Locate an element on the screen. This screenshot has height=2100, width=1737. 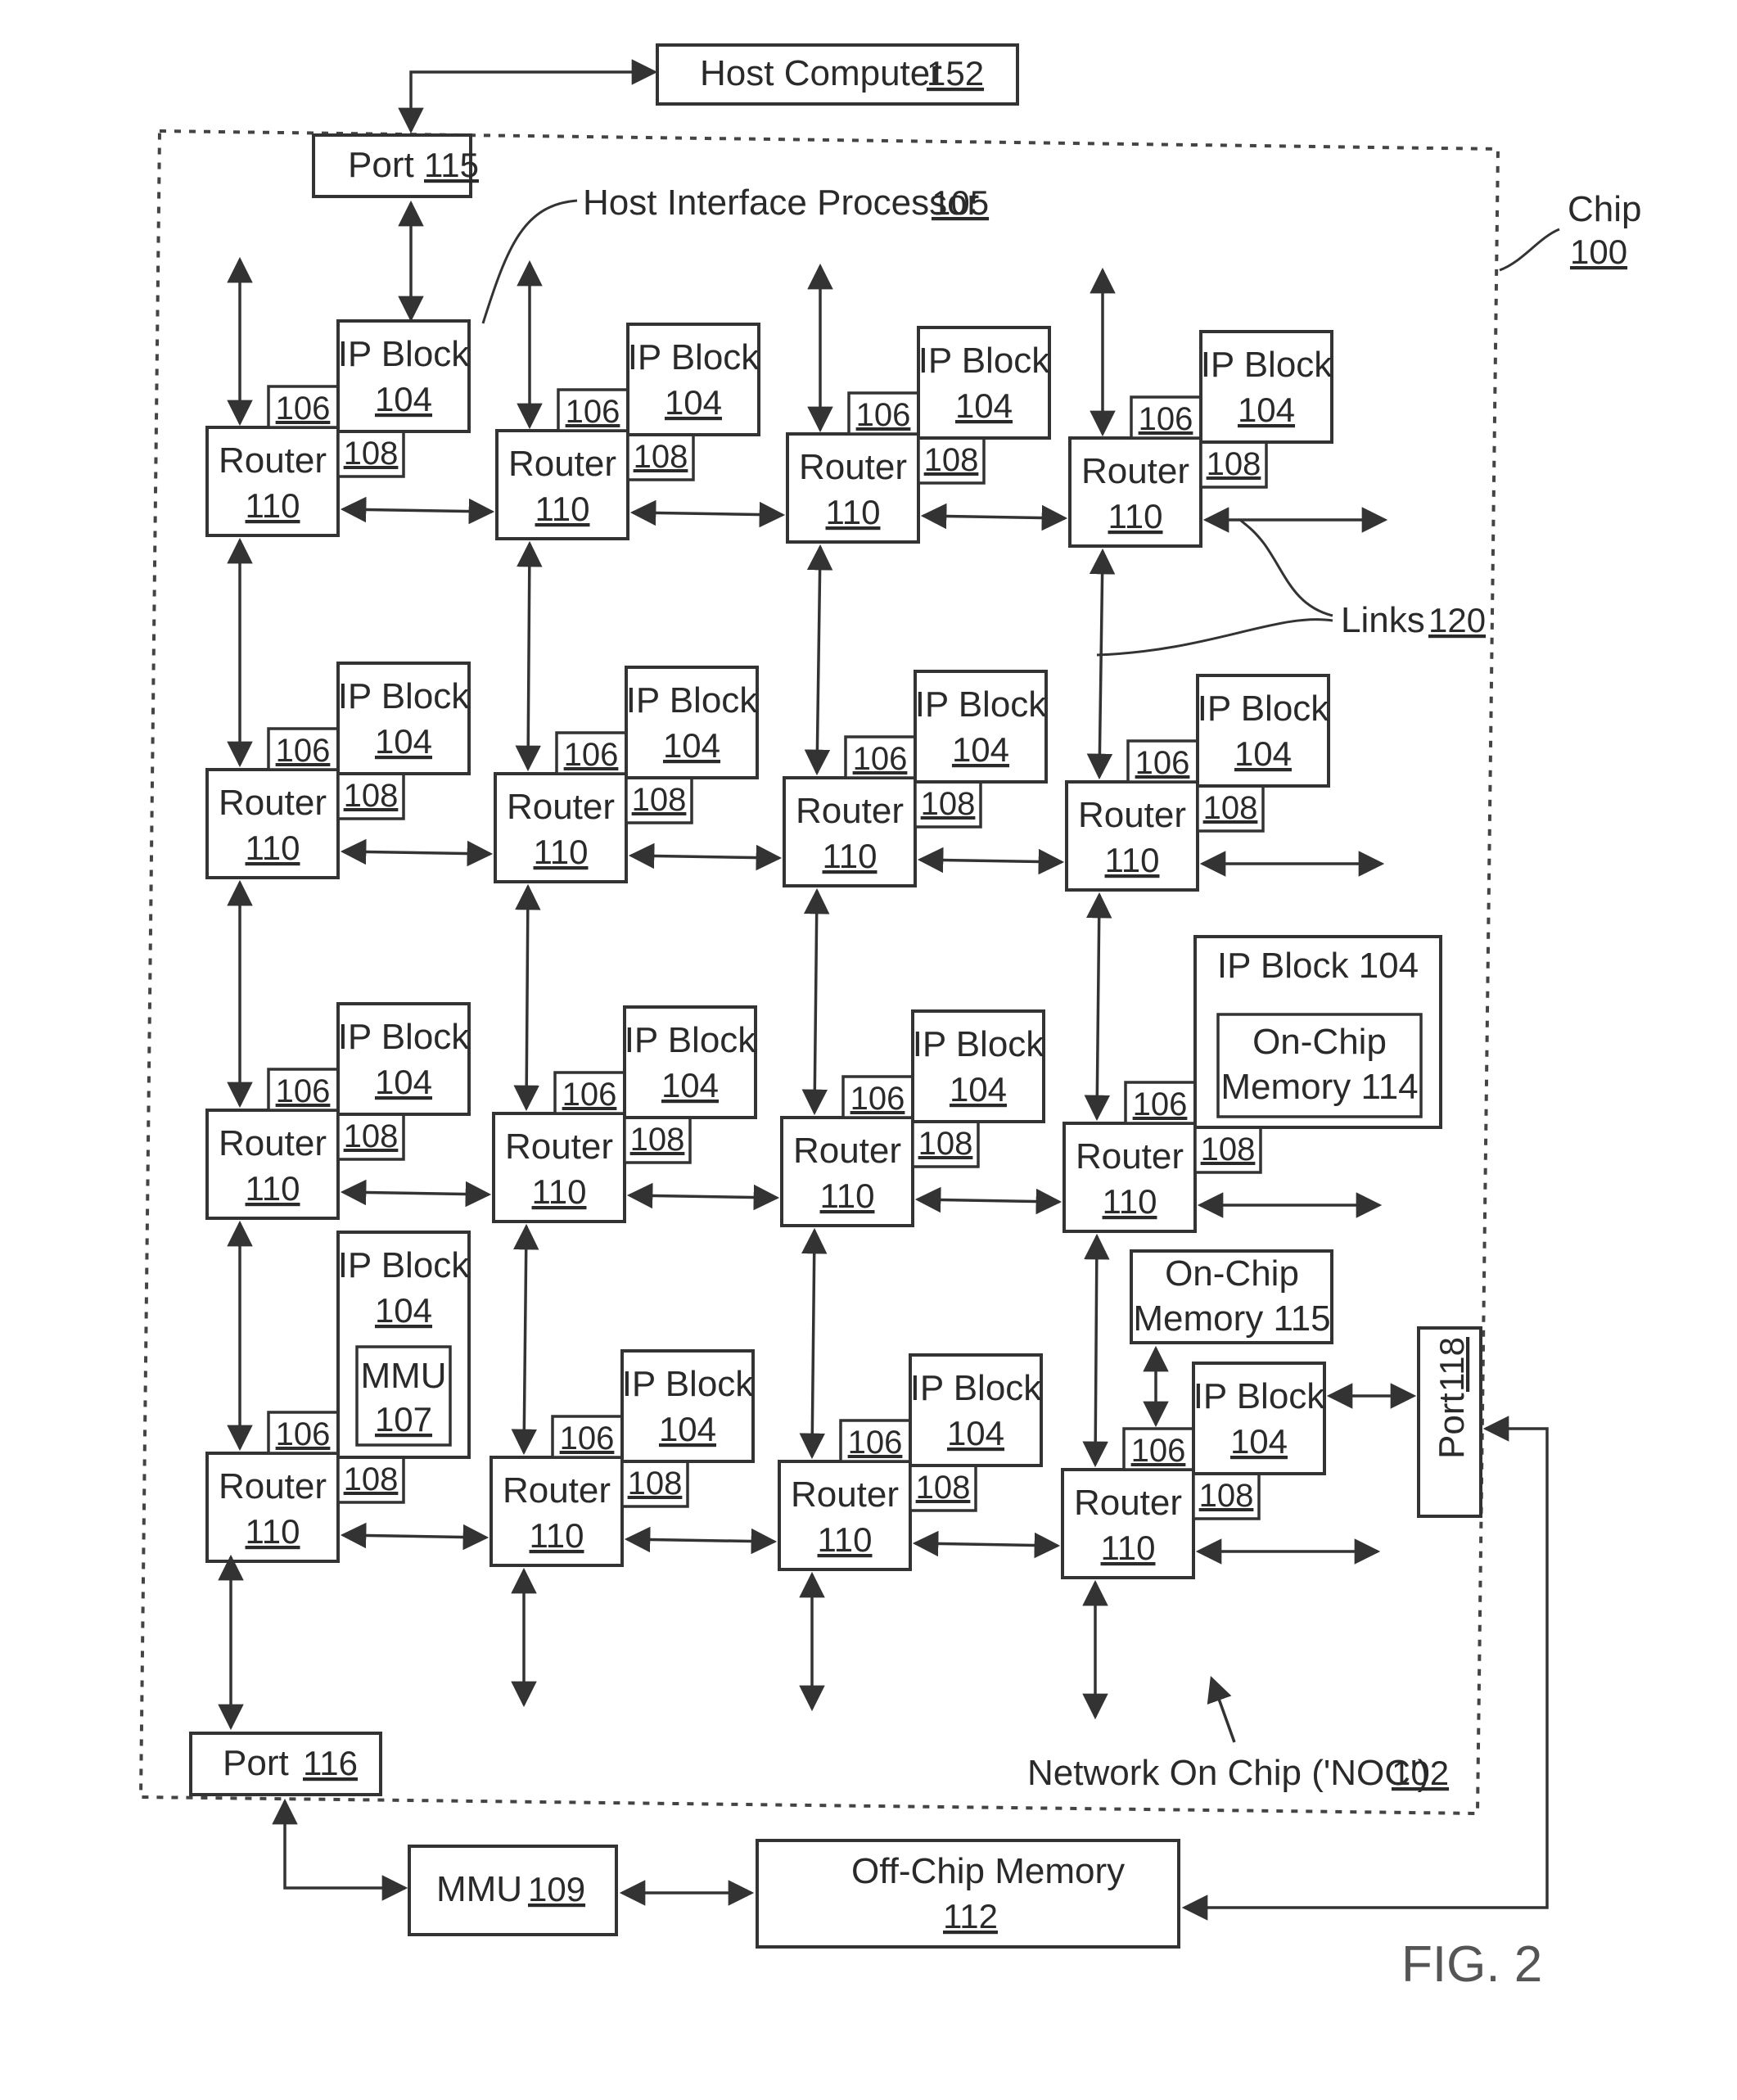
on-chip-memory-ref: Memory 115 is located at coordinates (1231, 1318).